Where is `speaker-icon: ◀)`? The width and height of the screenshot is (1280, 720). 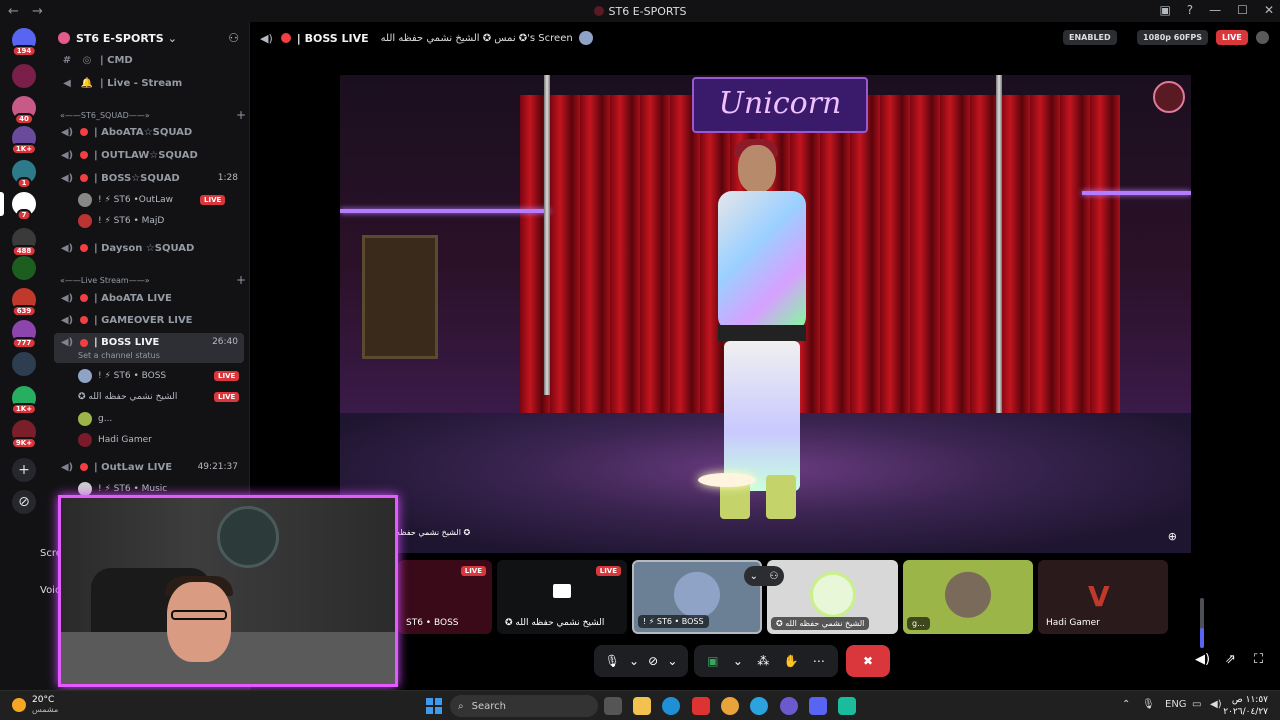 speaker-icon: ◀) is located at coordinates (67, 298).